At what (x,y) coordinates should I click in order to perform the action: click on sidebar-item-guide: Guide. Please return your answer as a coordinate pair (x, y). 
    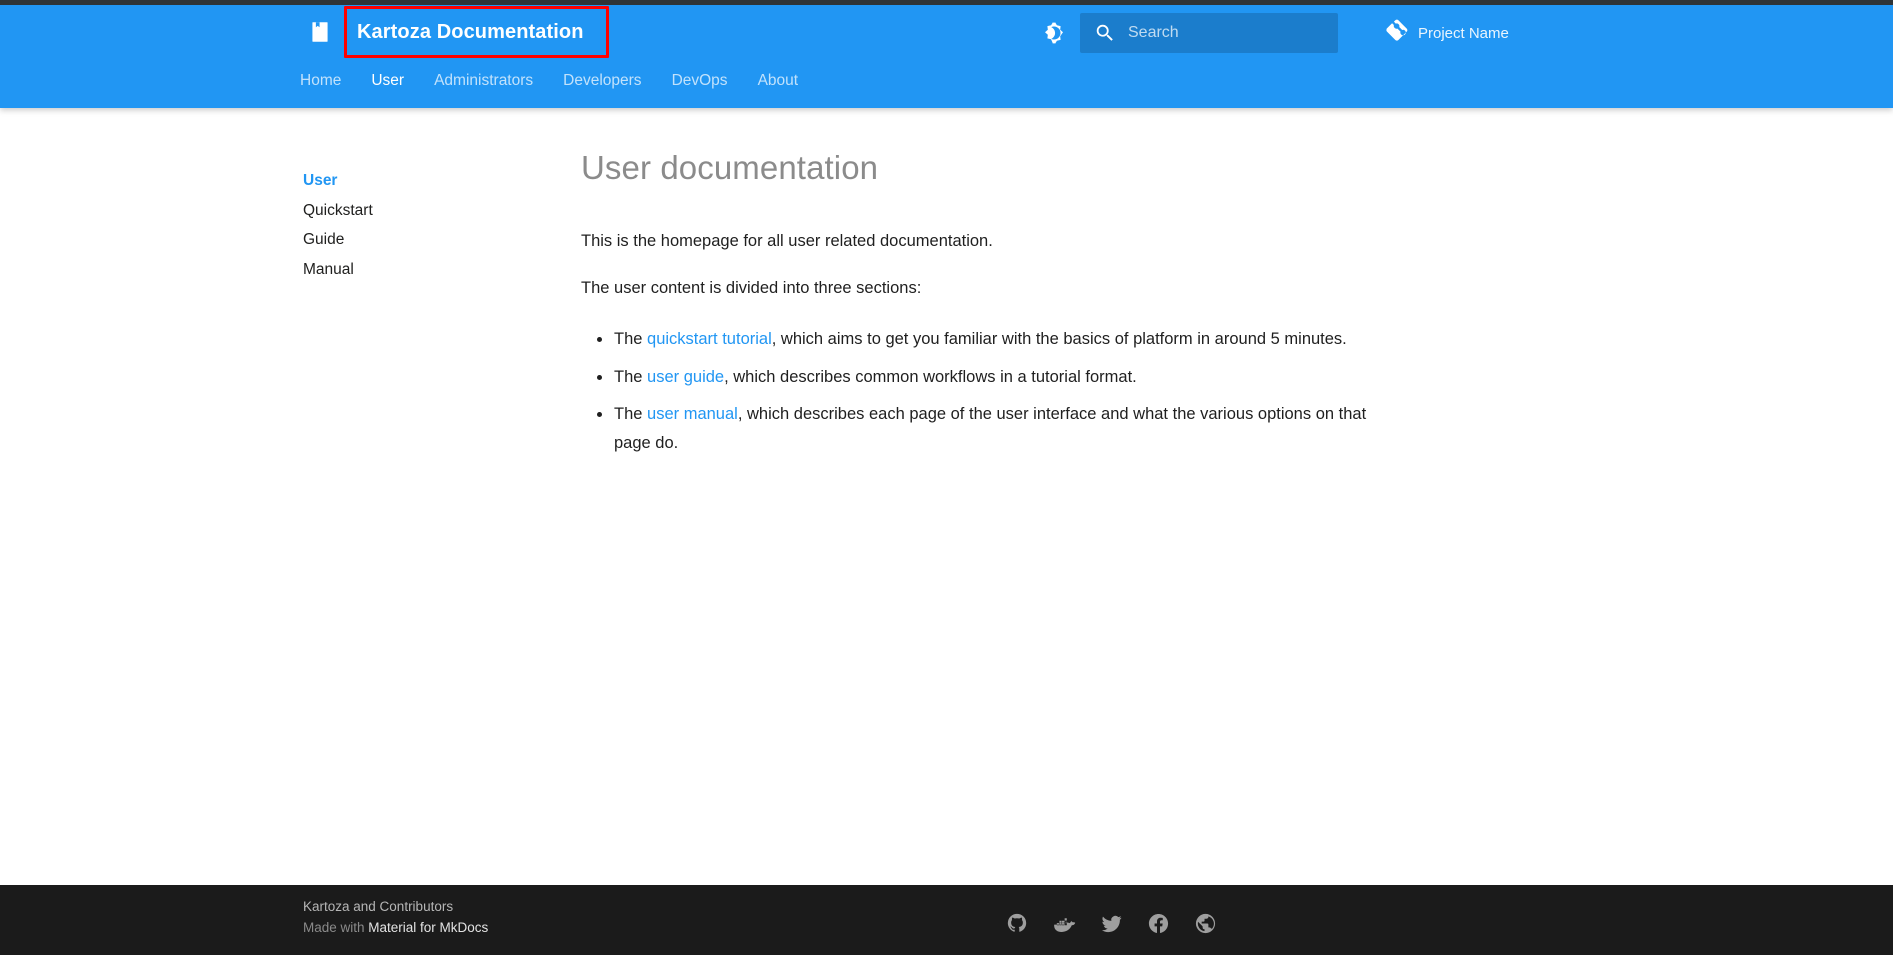
    Looking at the image, I should click on (423, 240).